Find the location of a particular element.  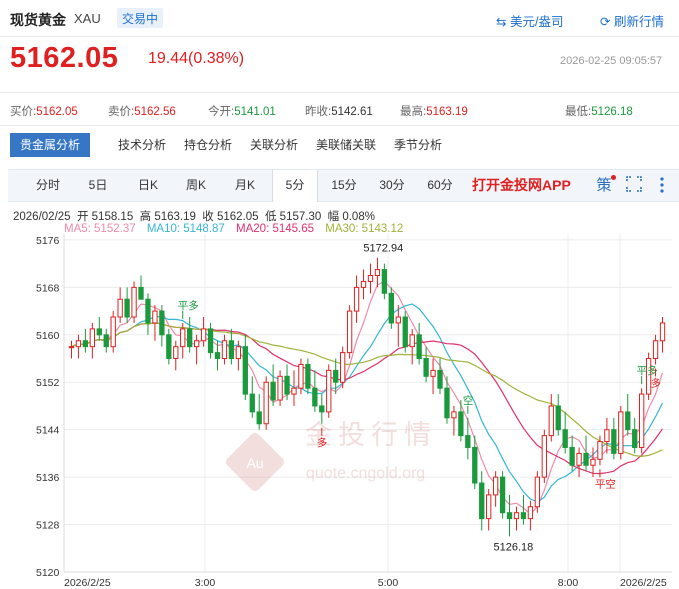

tab-positions: 持仓分析 is located at coordinates (208, 145).